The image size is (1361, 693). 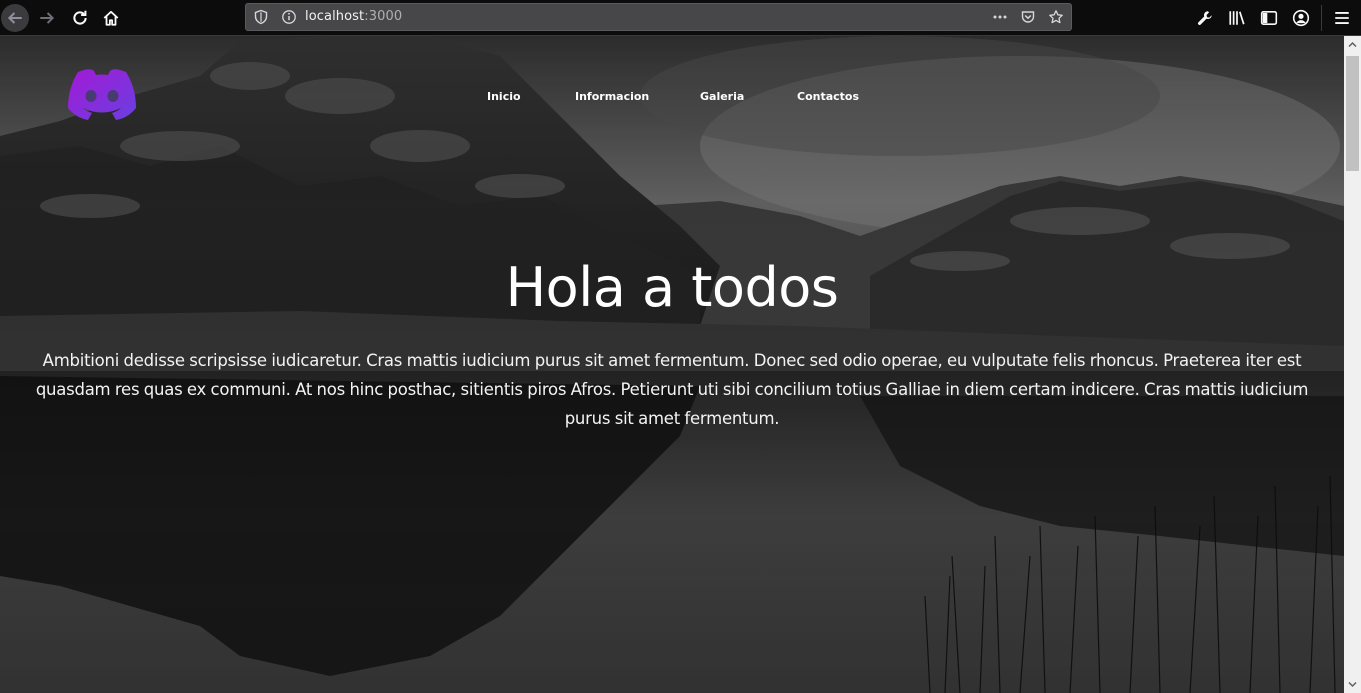 What do you see at coordinates (1321, 18) in the screenshot?
I see `toolbar-separator` at bounding box center [1321, 18].